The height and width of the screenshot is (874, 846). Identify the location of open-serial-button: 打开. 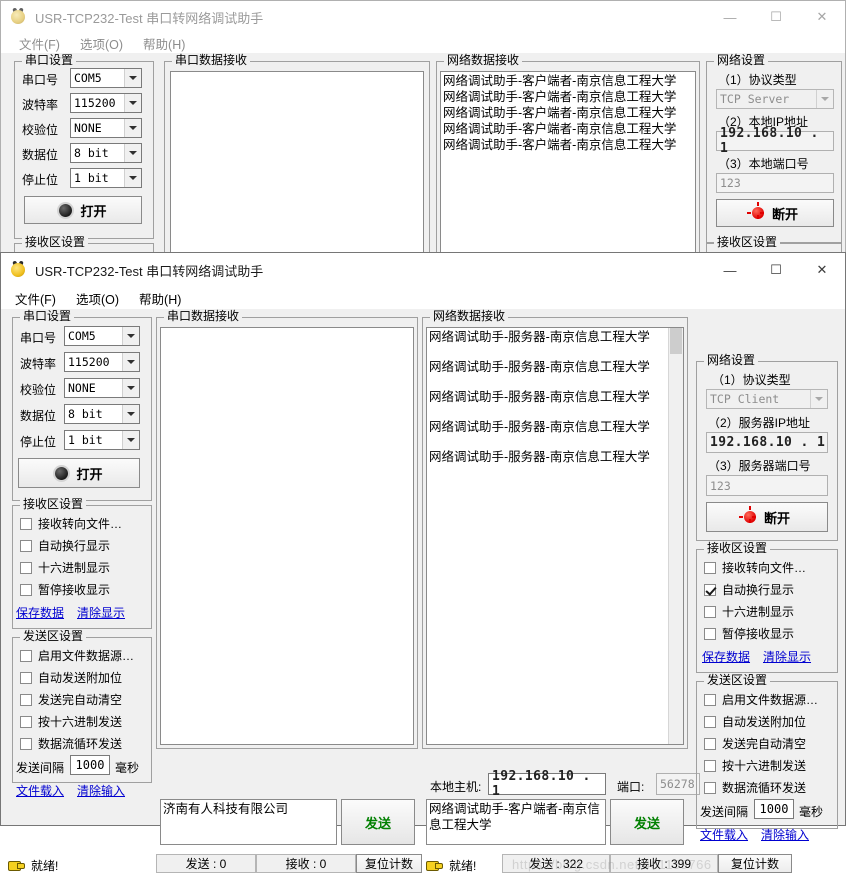
(79, 473).